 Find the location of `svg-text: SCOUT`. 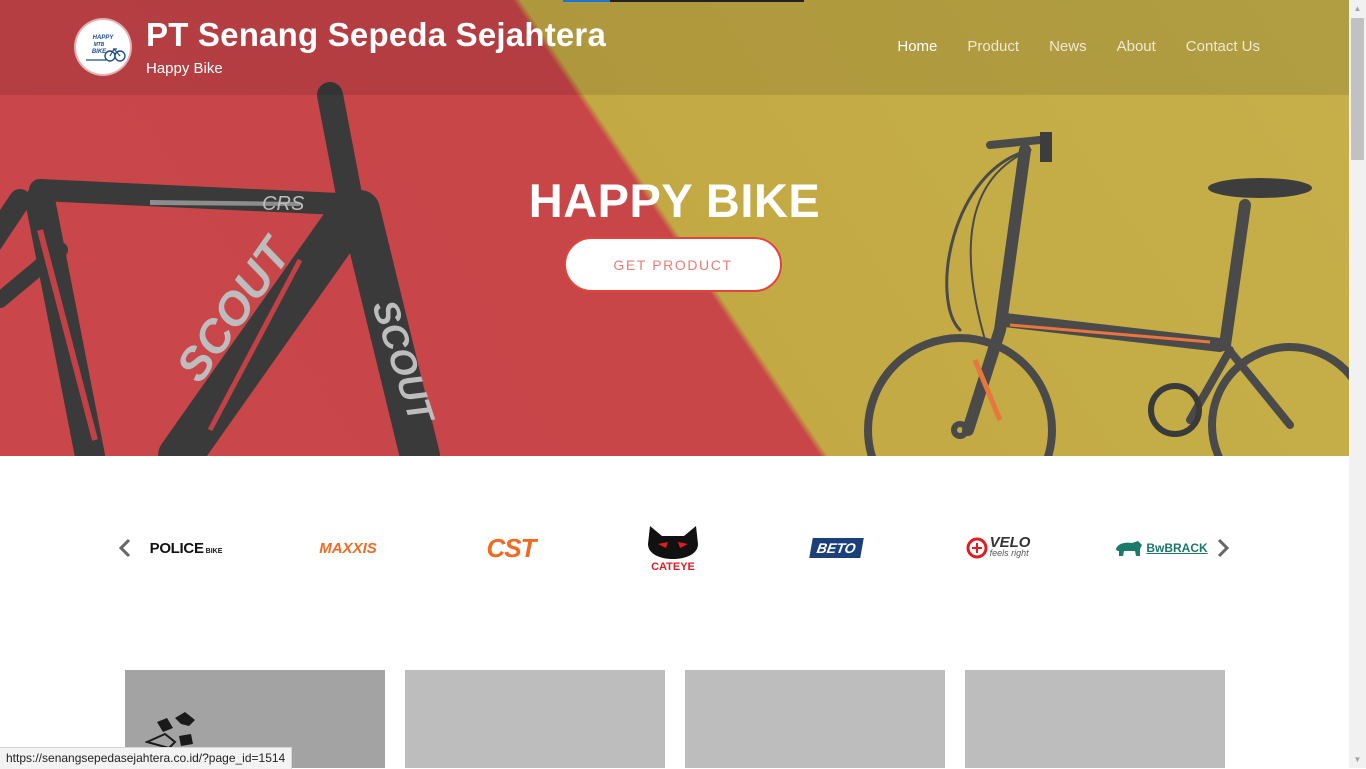

svg-text: SCOUT is located at coordinates (403, 362).